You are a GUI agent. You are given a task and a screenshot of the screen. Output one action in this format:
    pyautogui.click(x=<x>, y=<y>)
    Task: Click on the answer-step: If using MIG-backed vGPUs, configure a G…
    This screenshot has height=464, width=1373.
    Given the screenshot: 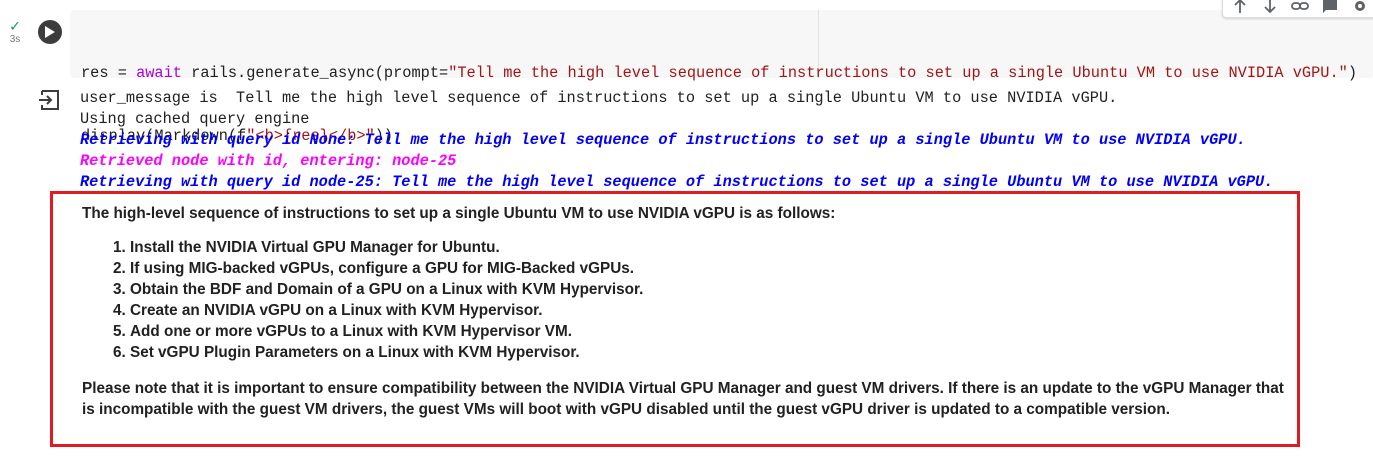 What is the action you would take?
    pyautogui.click(x=713, y=268)
    